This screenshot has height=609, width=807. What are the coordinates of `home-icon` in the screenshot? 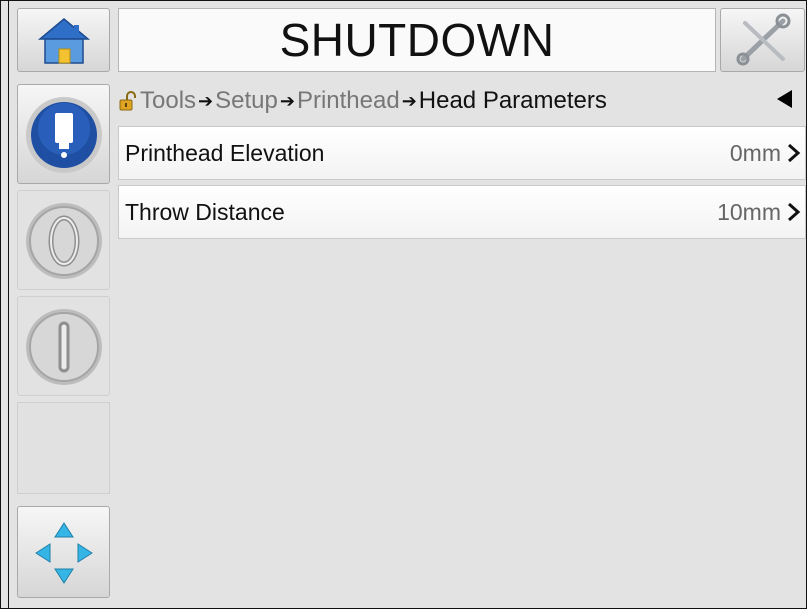 It's located at (64, 41).